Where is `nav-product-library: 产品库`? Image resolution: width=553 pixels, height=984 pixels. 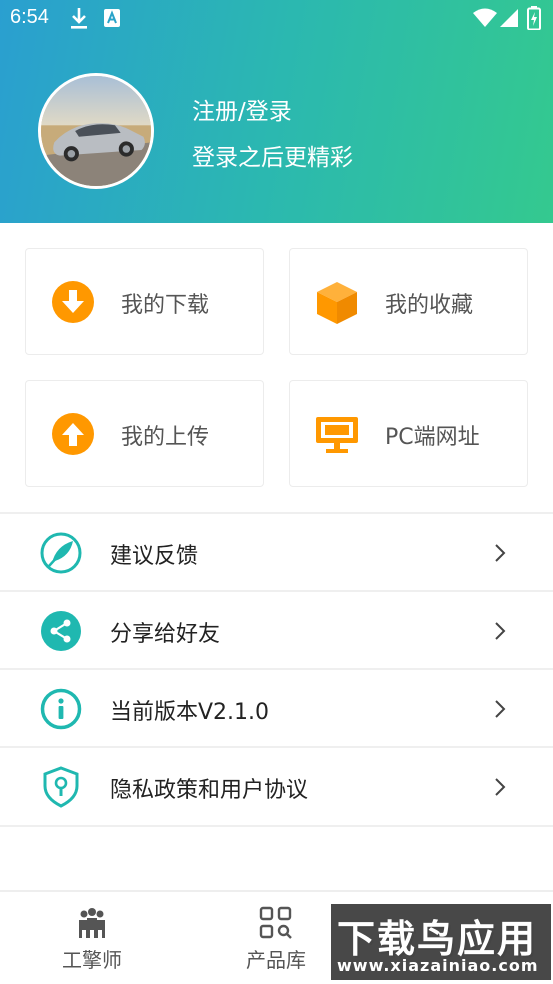
nav-product-library: 产品库 is located at coordinates (276, 938).